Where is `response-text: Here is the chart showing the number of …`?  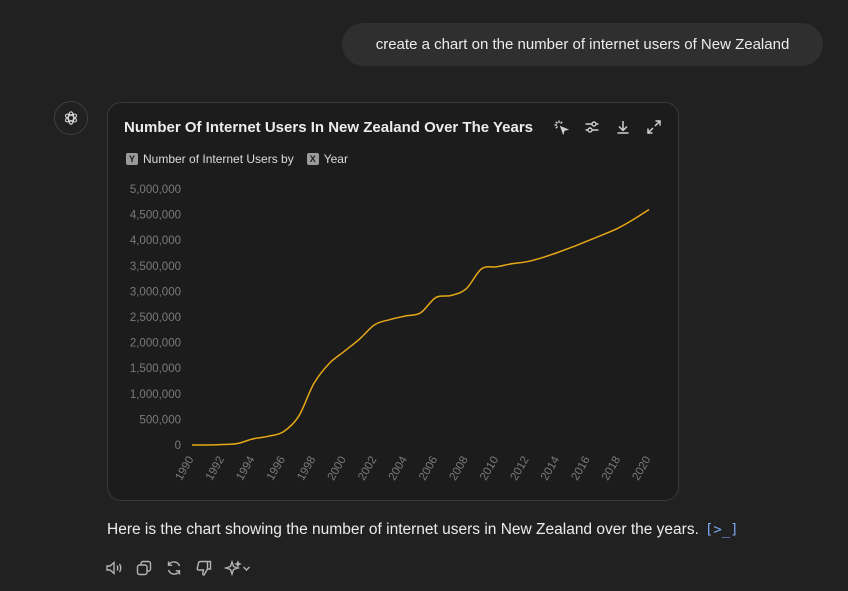
response-text: Here is the chart showing the number of … is located at coordinates (403, 529).